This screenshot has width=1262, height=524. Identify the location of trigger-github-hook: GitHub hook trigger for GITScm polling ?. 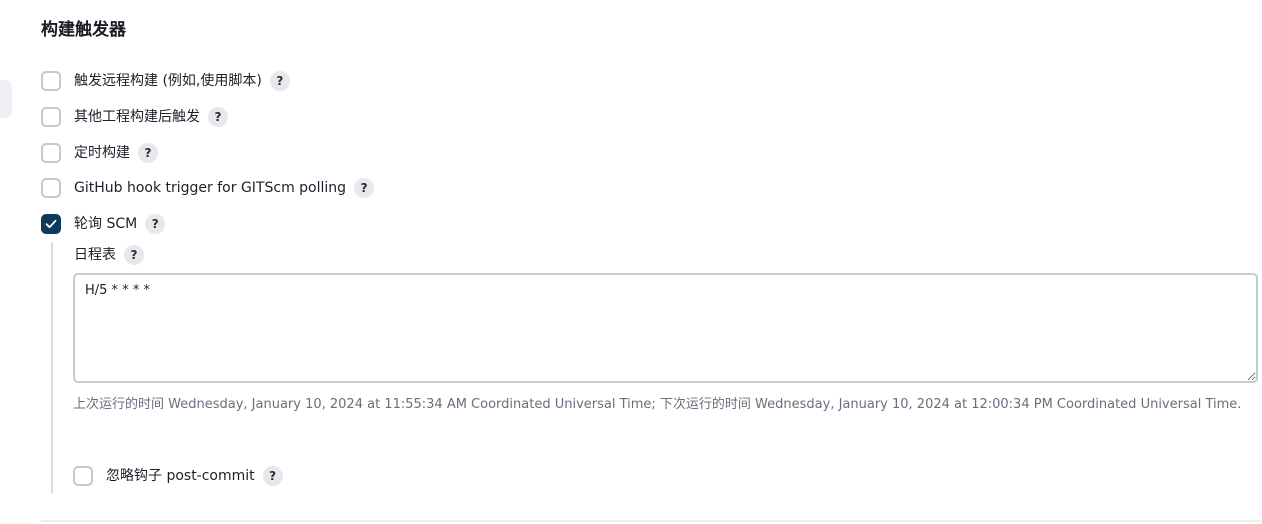
(208, 188).